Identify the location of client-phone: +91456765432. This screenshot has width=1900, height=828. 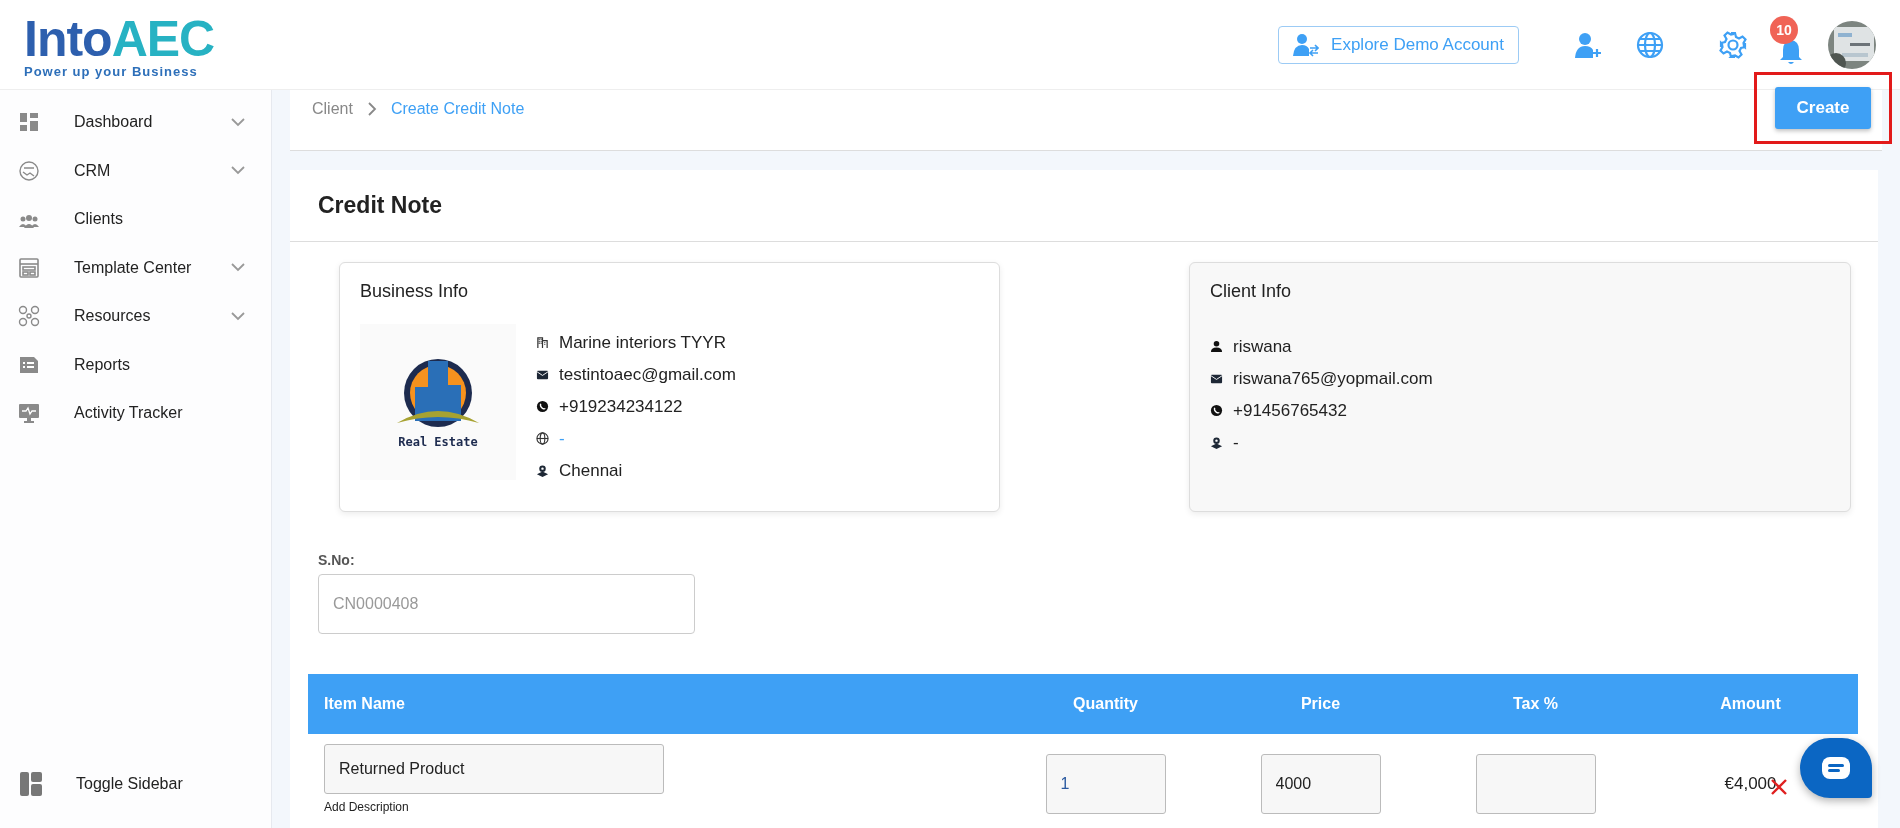
(1290, 410).